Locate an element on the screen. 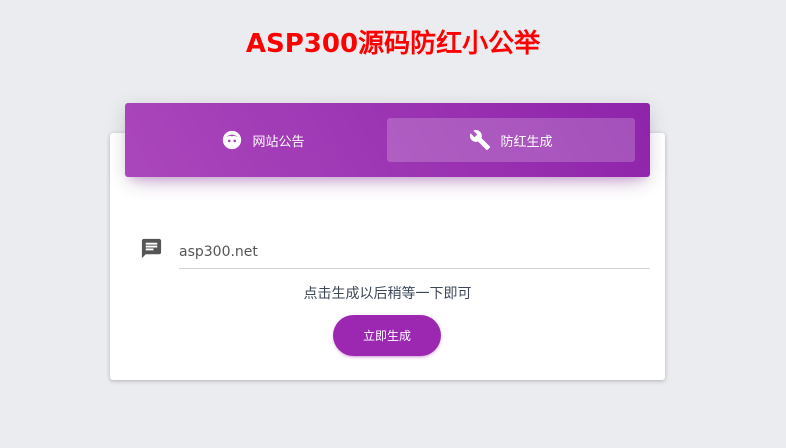  face-icon is located at coordinates (232, 140).